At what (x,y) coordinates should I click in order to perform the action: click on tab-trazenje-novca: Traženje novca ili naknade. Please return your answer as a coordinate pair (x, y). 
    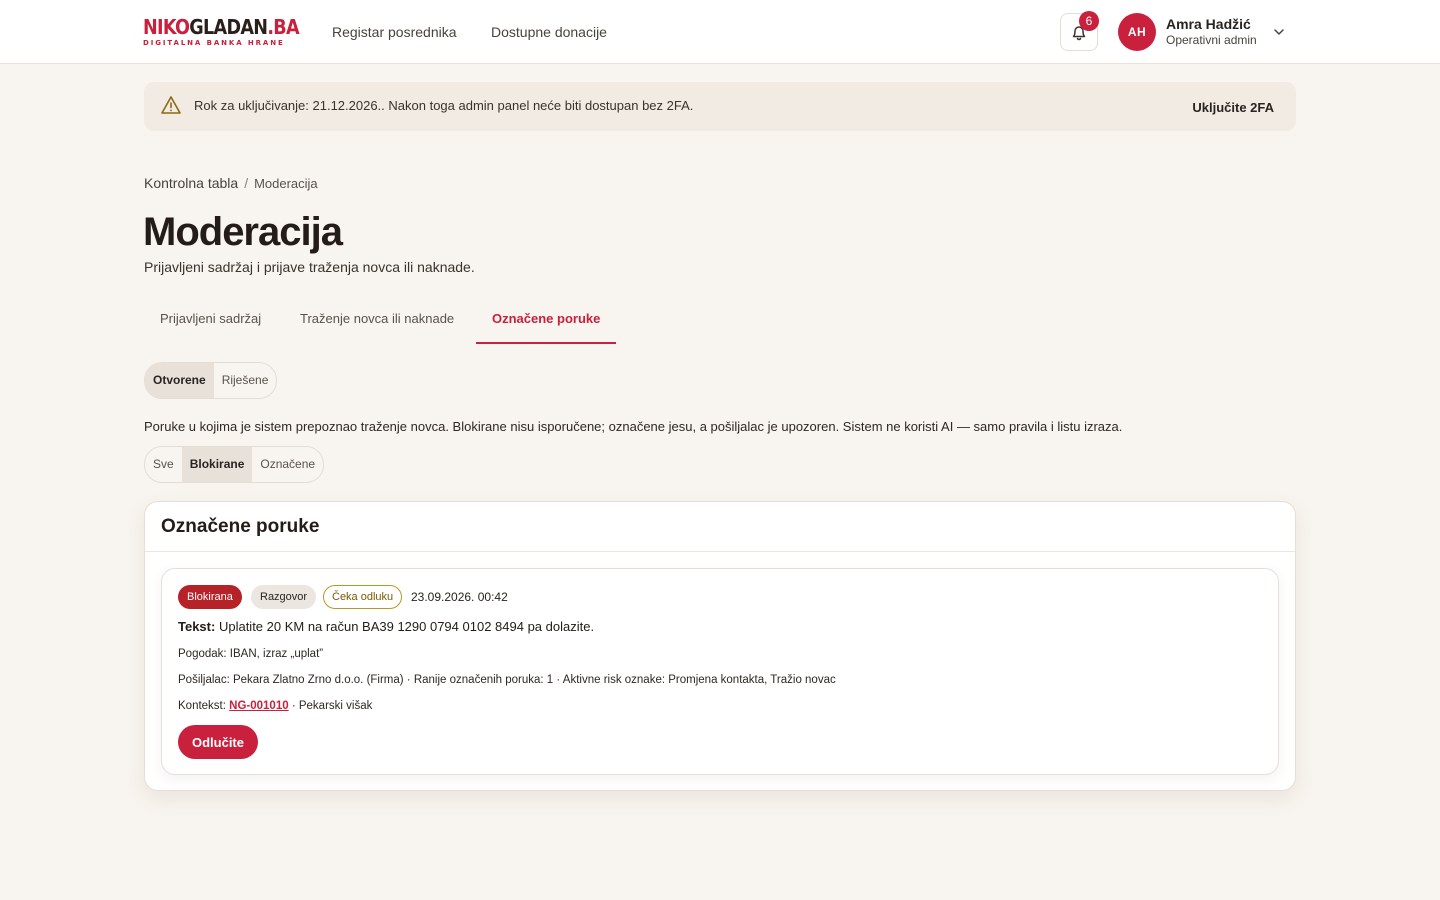
    Looking at the image, I should click on (377, 321).